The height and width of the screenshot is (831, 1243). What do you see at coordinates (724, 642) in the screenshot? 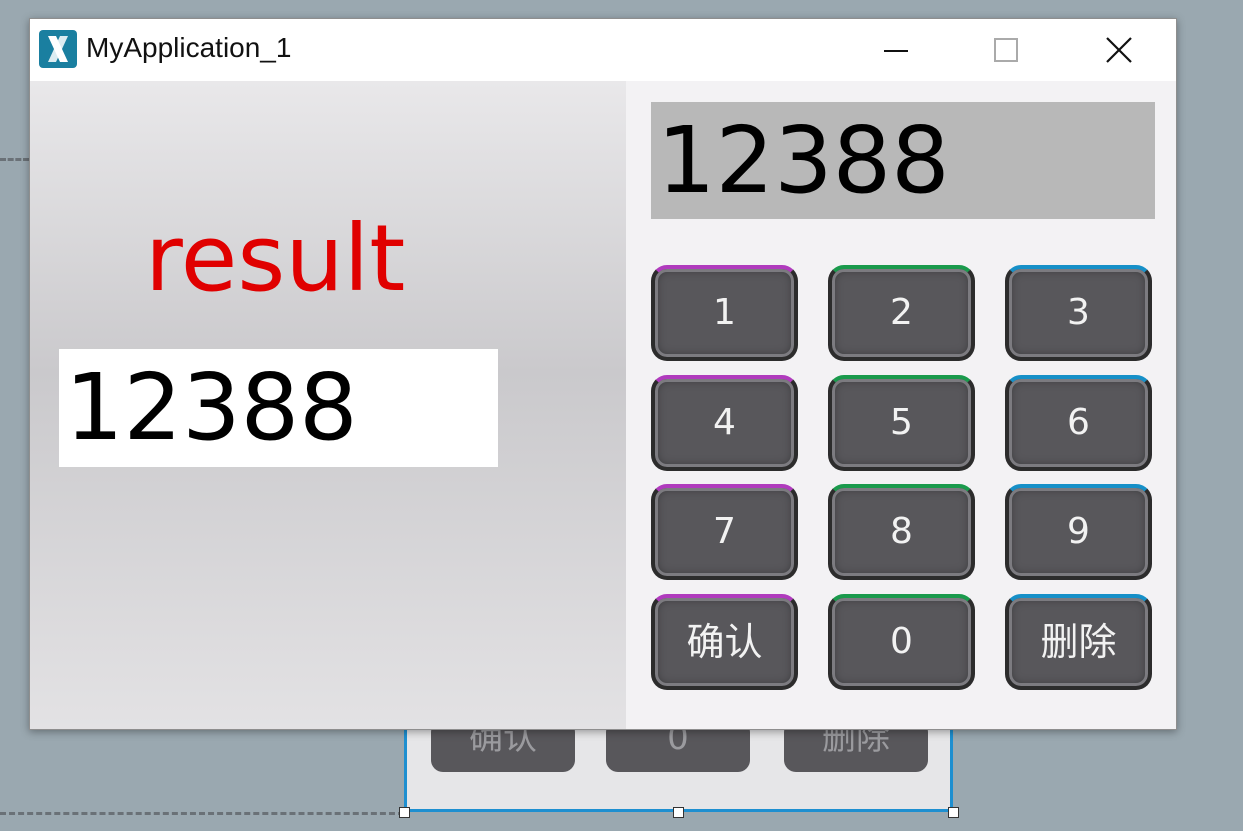
I see `confirm-button: 确认` at bounding box center [724, 642].